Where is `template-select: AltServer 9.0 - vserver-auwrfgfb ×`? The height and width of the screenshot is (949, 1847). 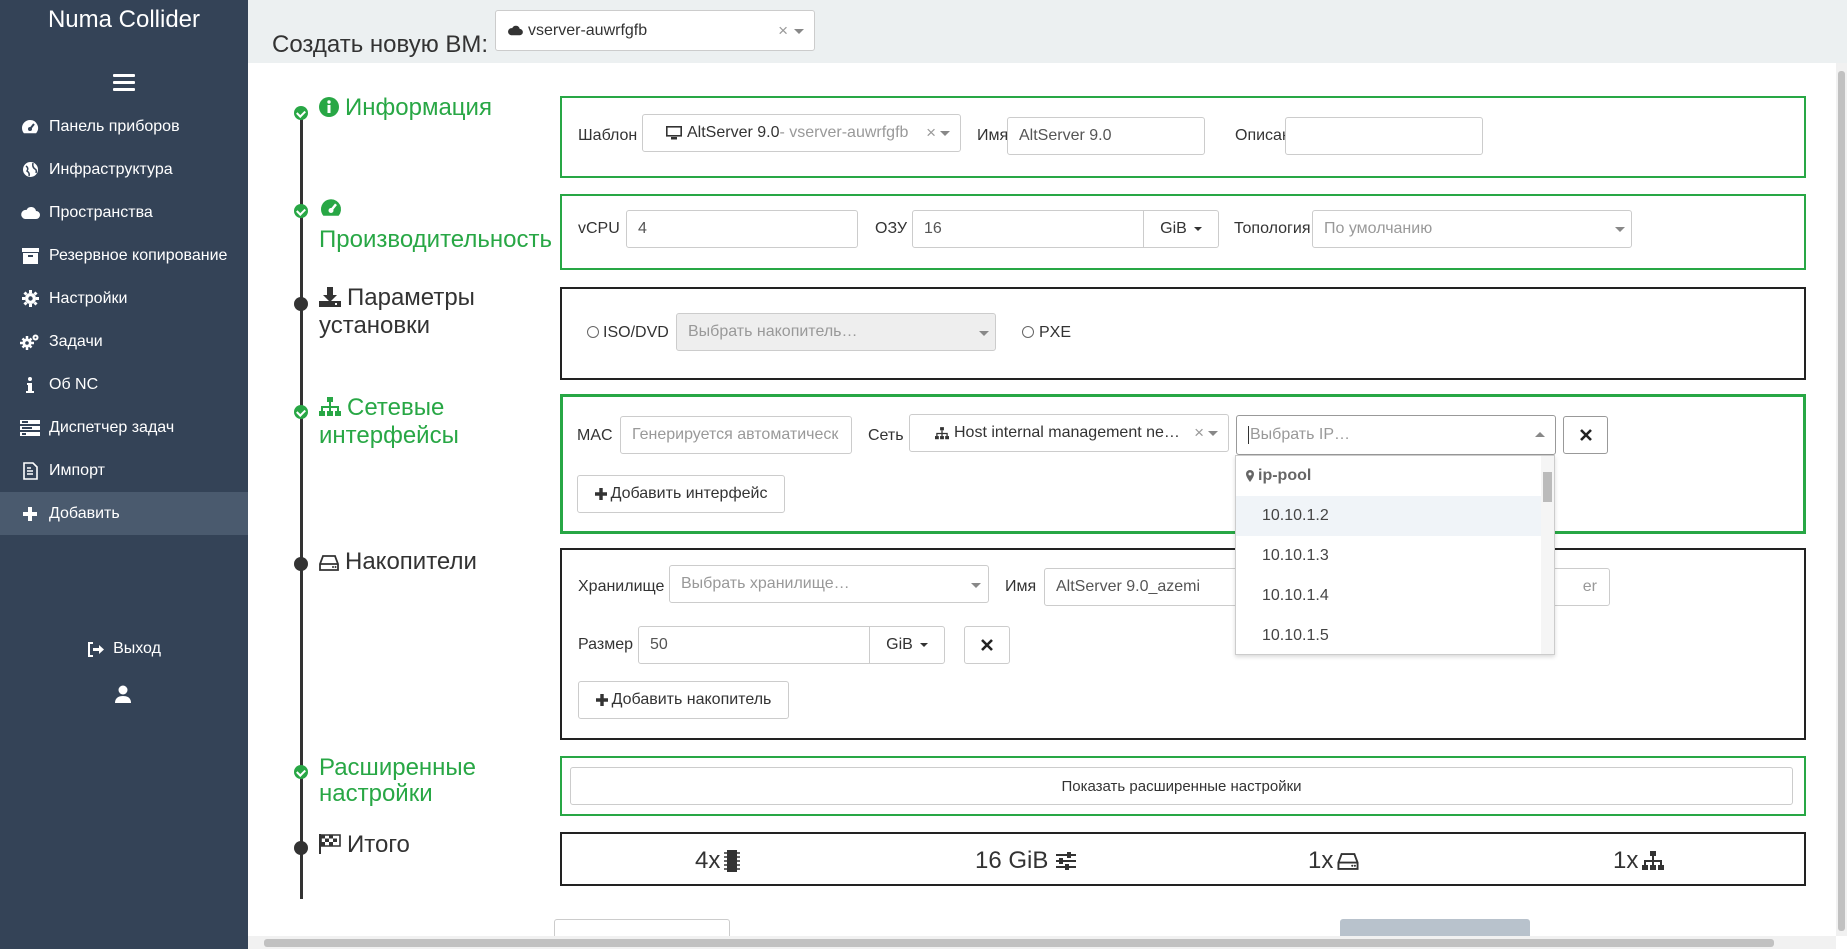
template-select: AltServer 9.0 - vserver-auwrfgfb × is located at coordinates (801, 133).